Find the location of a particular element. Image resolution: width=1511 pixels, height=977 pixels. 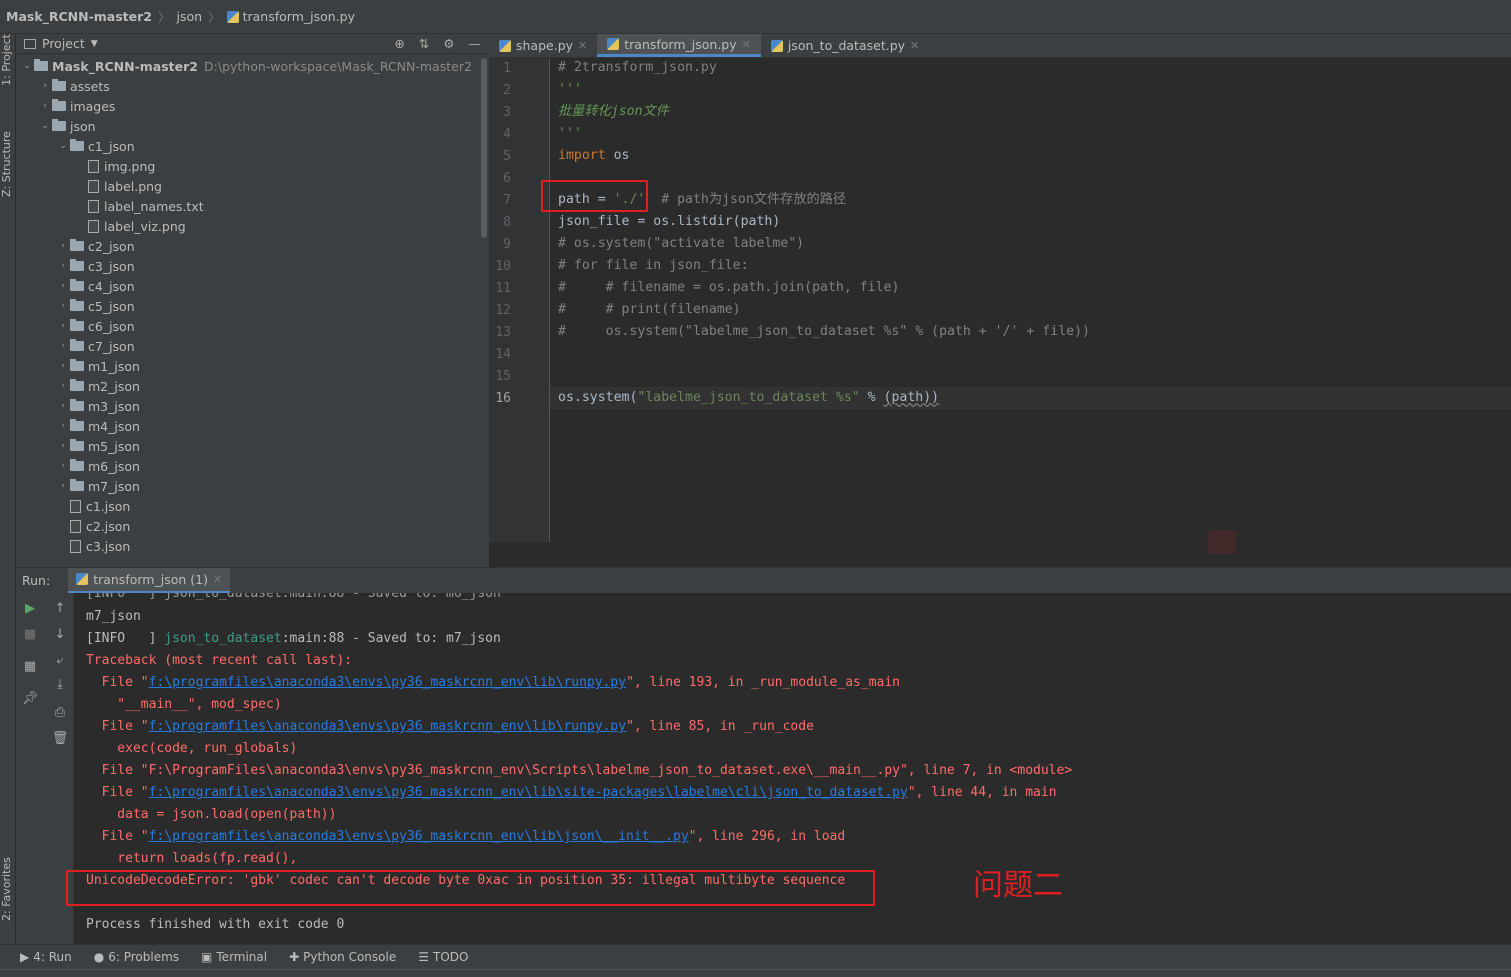

editor-tab-label: shape.py is located at coordinates (545, 45).